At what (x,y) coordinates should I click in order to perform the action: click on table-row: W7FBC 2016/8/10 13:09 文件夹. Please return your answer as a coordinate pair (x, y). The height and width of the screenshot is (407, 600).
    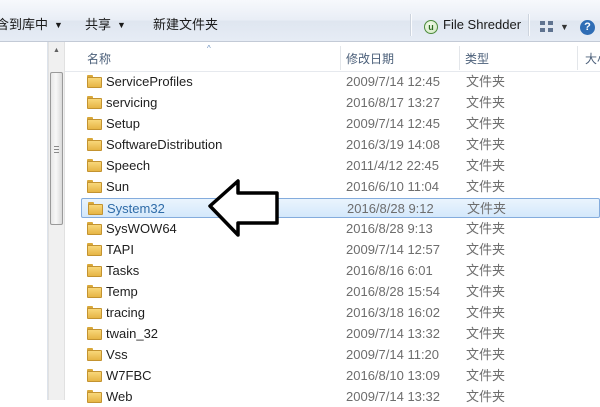
    Looking at the image, I should click on (340, 376).